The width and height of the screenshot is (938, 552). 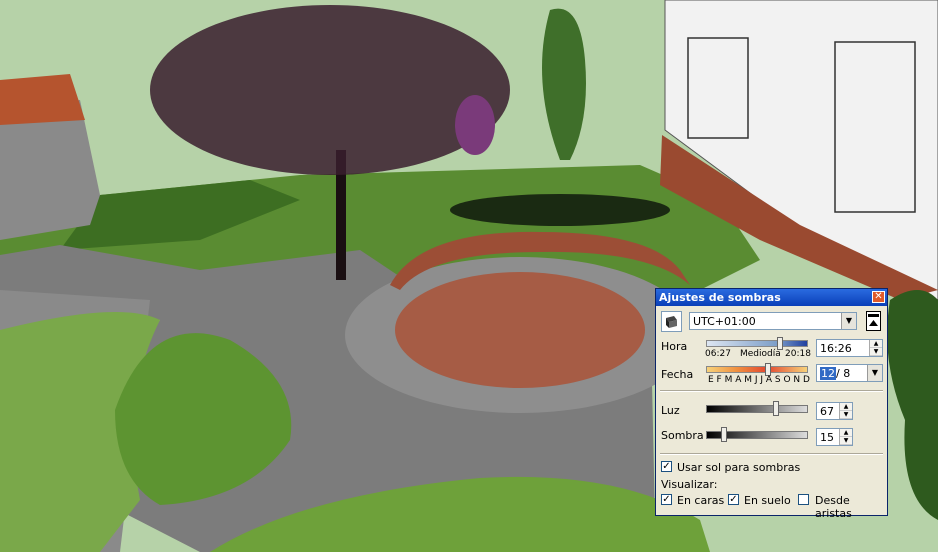 What do you see at coordinates (773, 321) in the screenshot?
I see `timezone-select: UTC+01:00 ▼` at bounding box center [773, 321].